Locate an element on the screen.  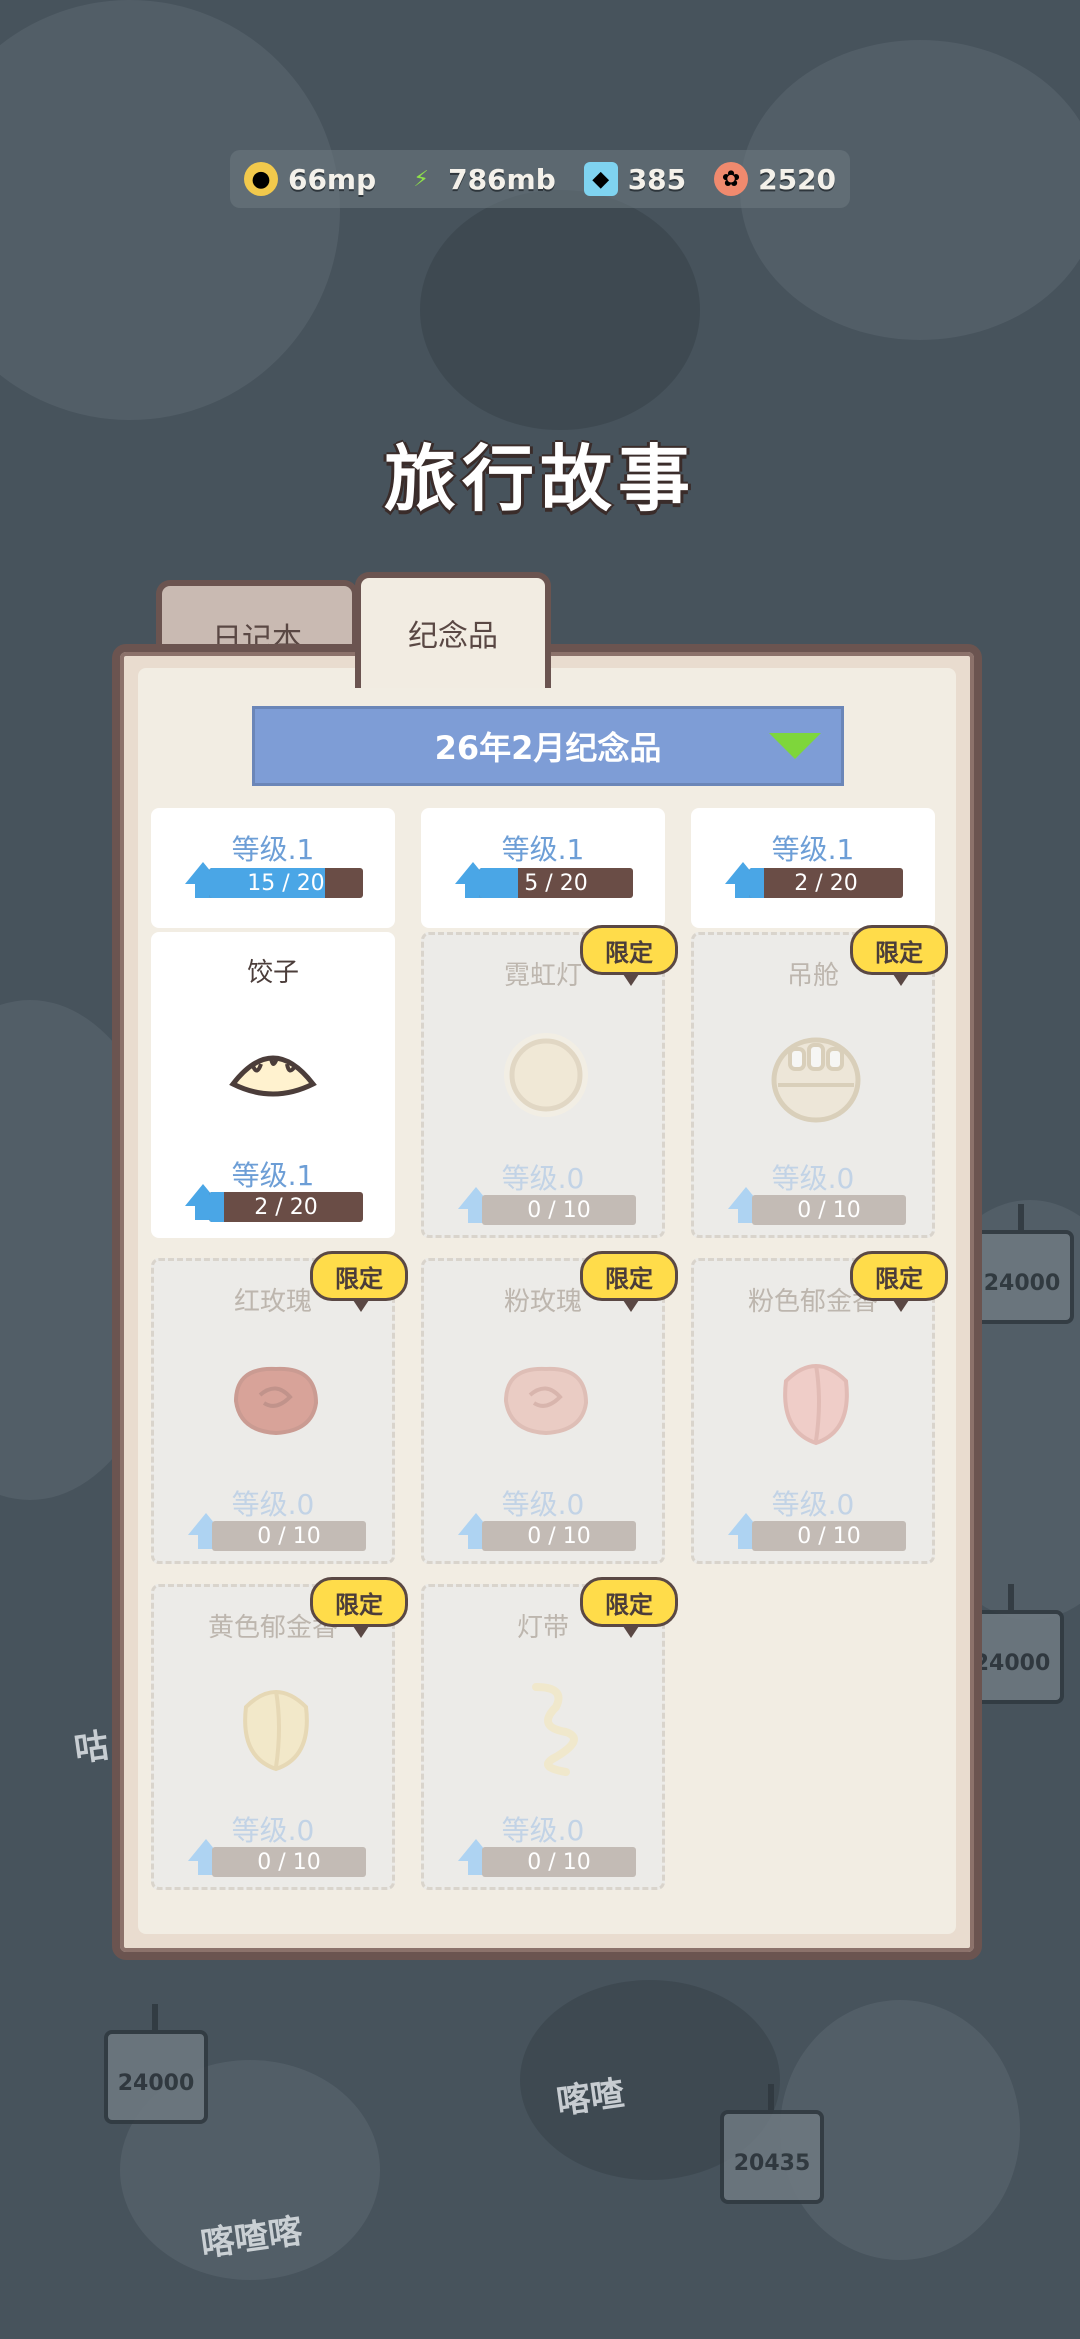
souvenir-card: 饺子 等级.1 2 / 20 is located at coordinates (273, 1085).